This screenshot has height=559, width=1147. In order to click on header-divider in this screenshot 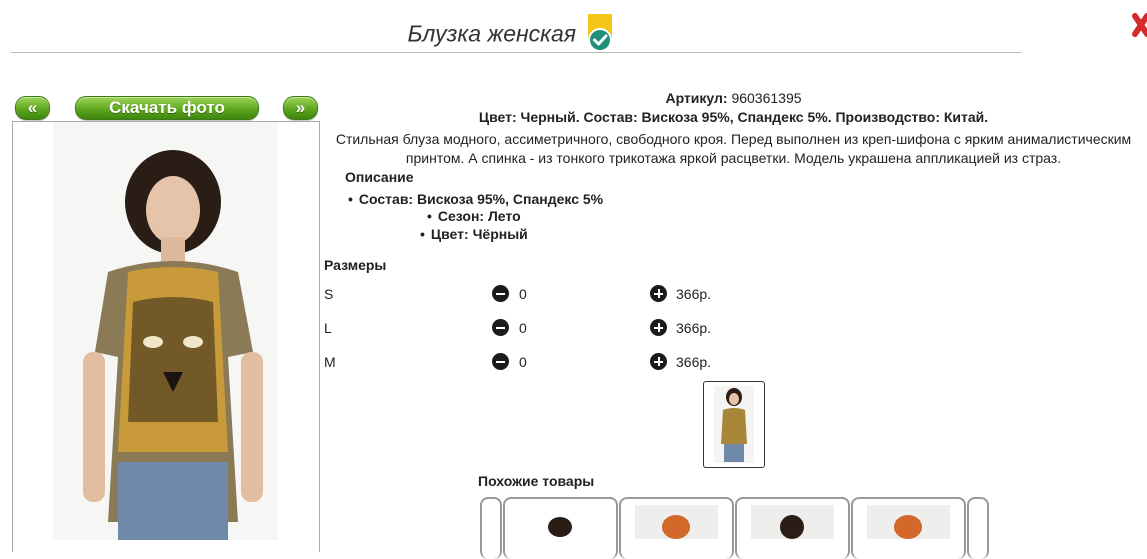, I will do `click(516, 52)`.